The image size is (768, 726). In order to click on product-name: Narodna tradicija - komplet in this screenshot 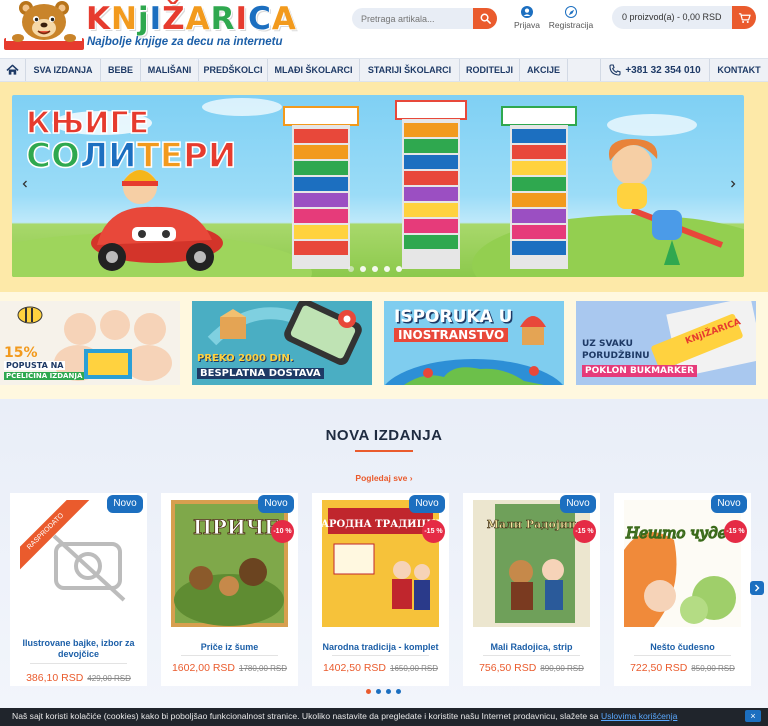, I will do `click(380, 647)`.